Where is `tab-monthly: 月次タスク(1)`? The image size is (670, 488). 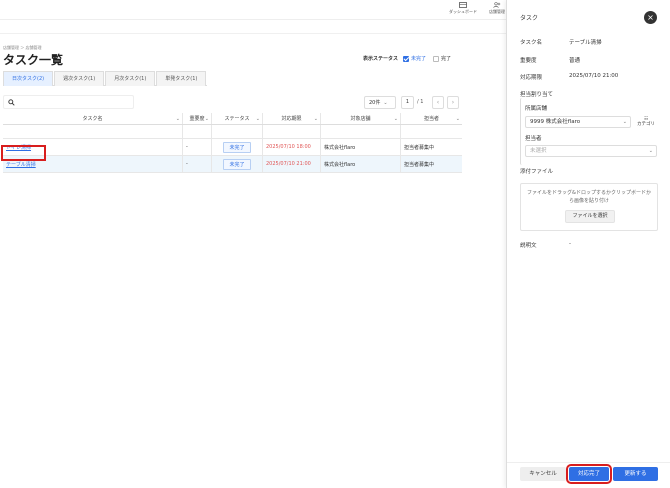
tab-monthly: 月次タスク(1) is located at coordinates (130, 78).